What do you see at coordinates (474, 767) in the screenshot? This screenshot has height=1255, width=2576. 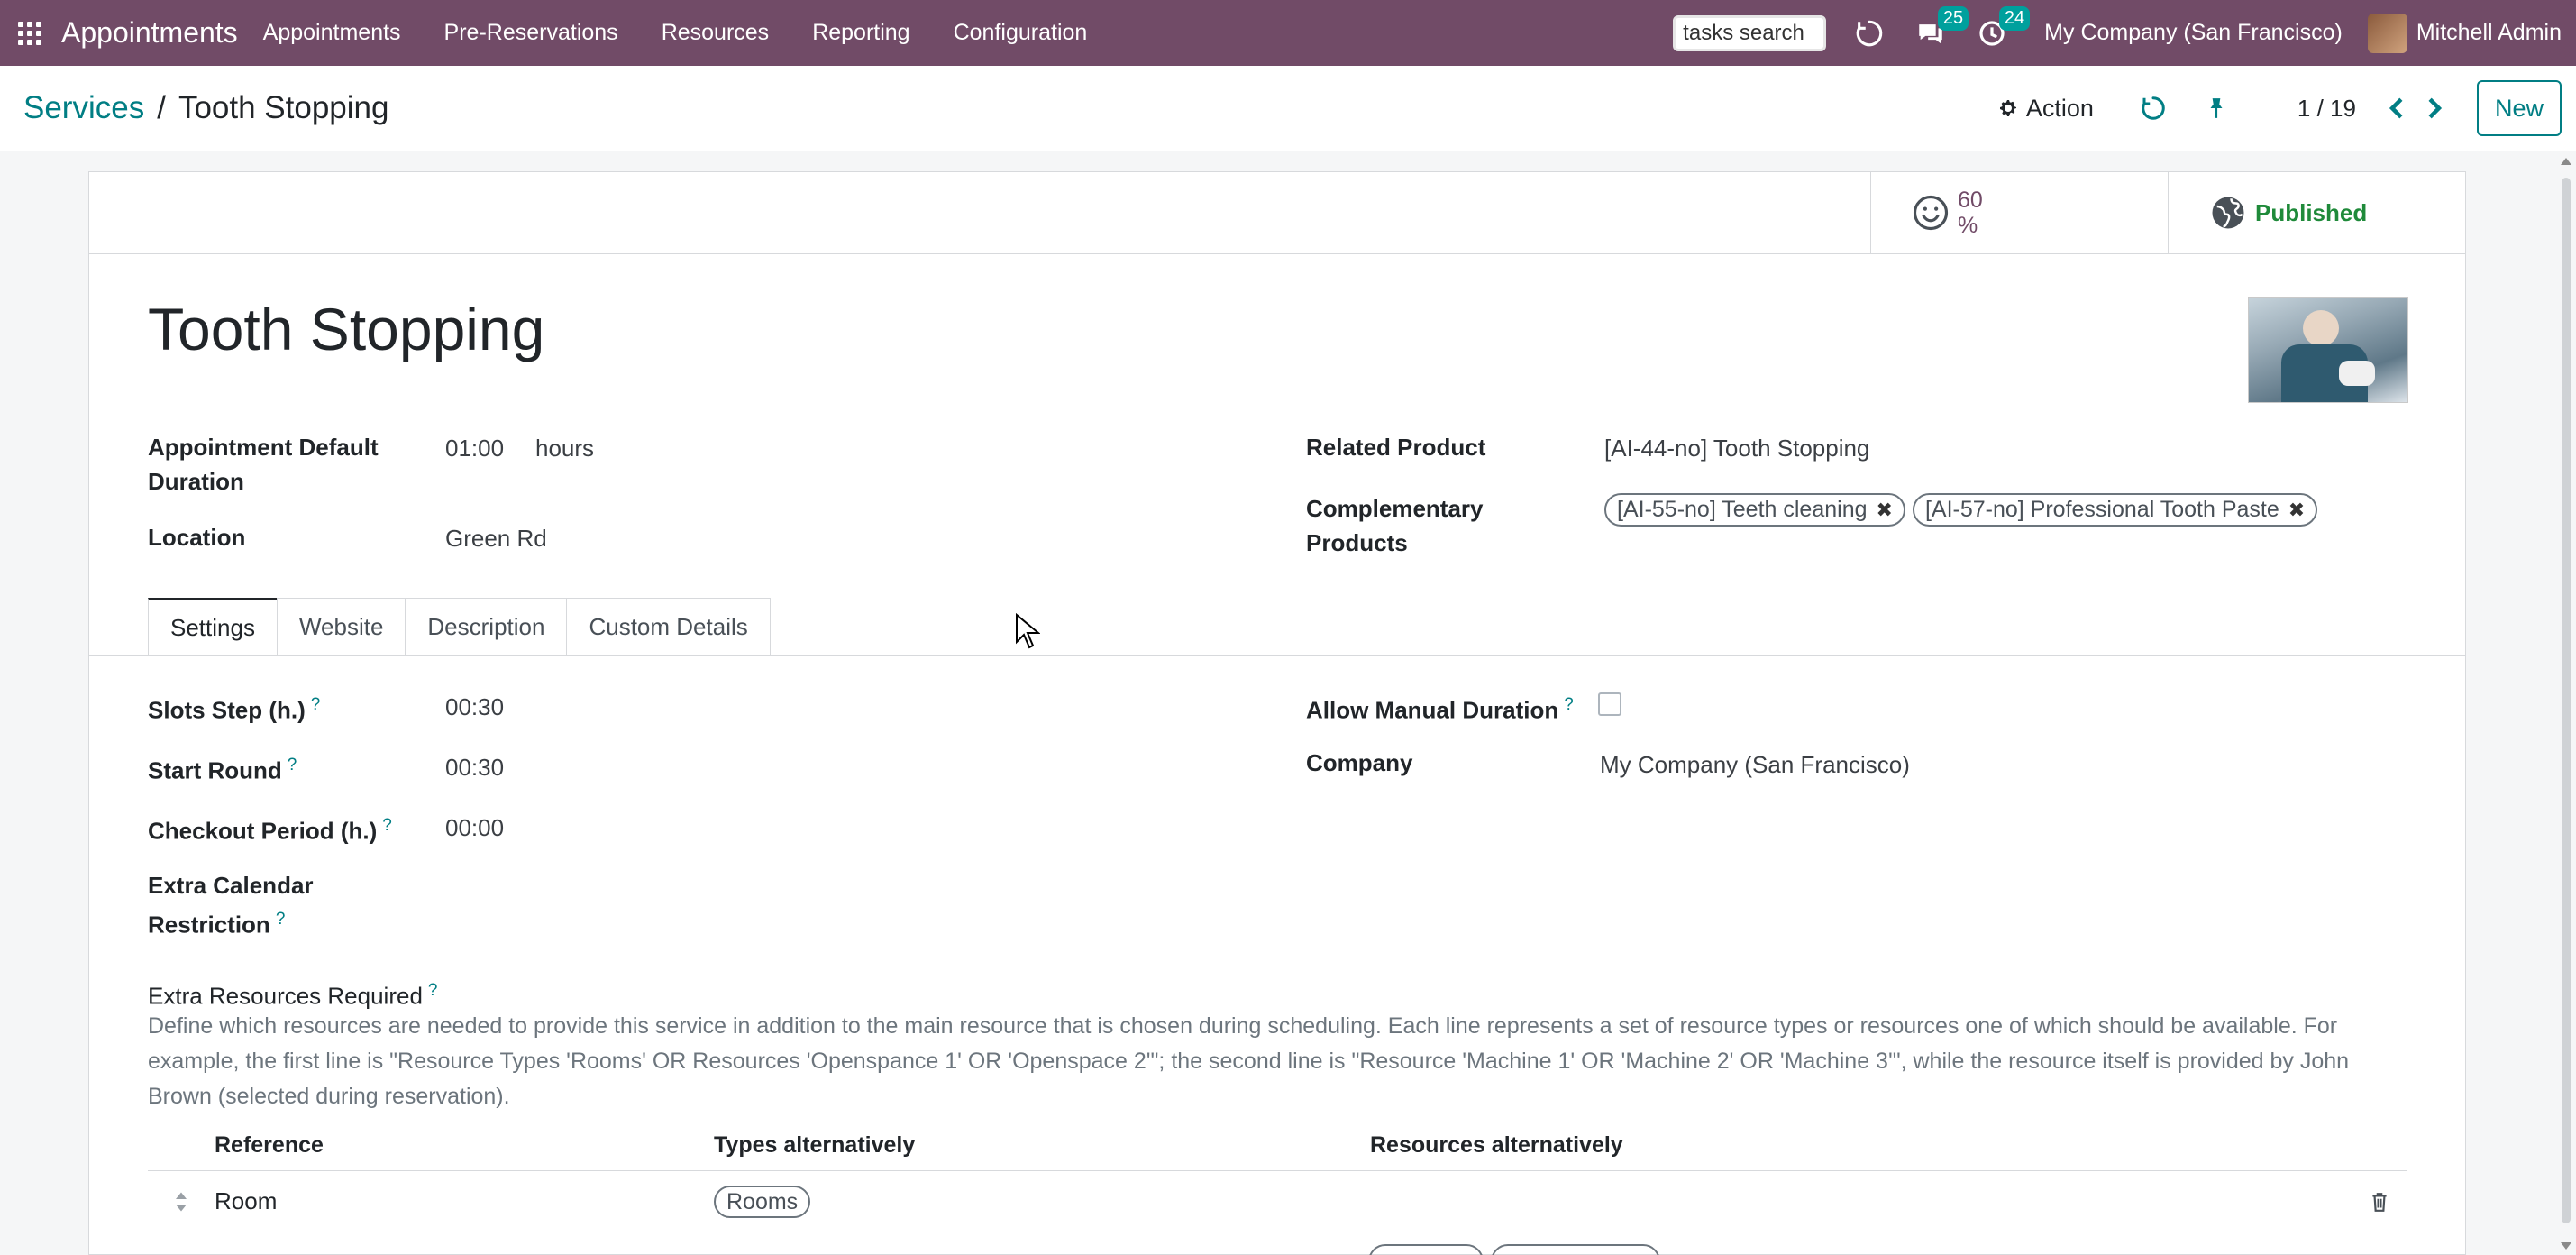 I see `start-round-value: 00:30` at bounding box center [474, 767].